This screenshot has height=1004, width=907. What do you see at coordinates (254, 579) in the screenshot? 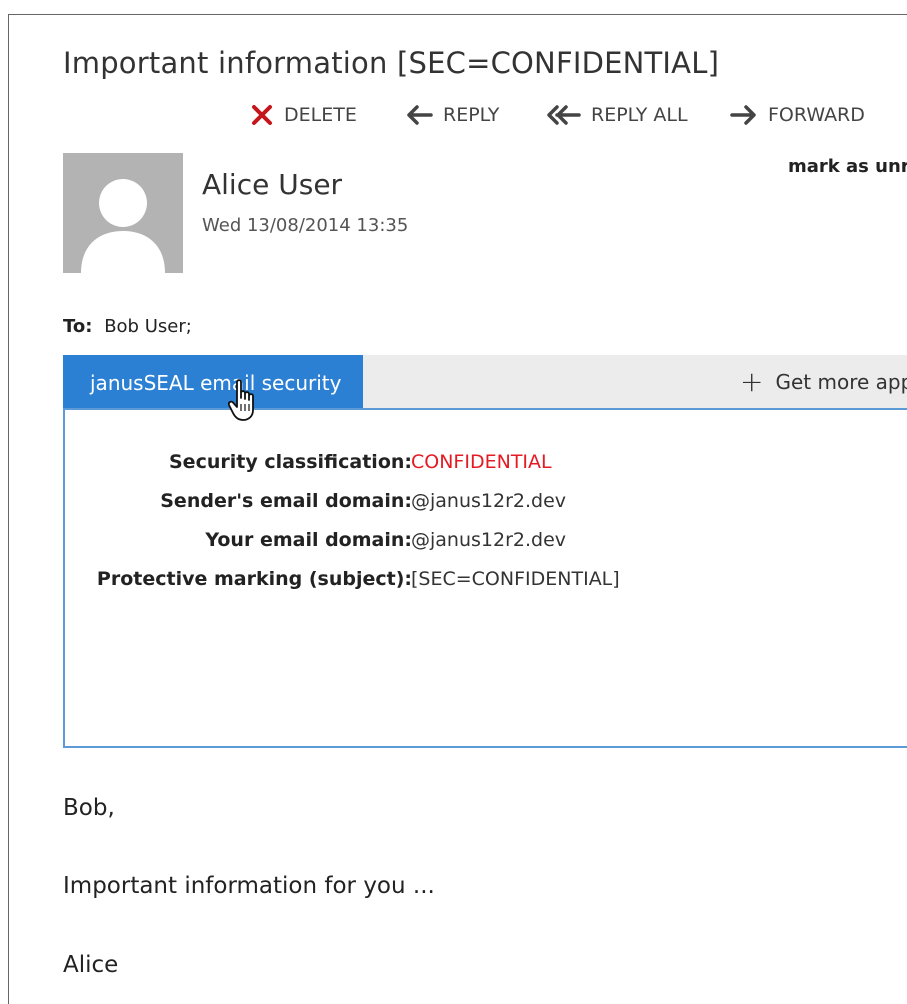
I see `field-label: Protective marking (subject):` at bounding box center [254, 579].